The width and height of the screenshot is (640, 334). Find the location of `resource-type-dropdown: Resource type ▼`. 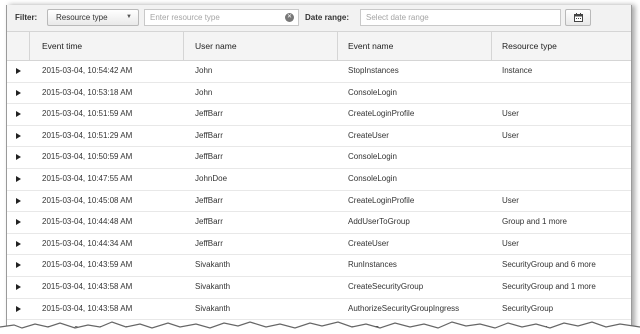

resource-type-dropdown: Resource type ▼ is located at coordinates (93, 17).